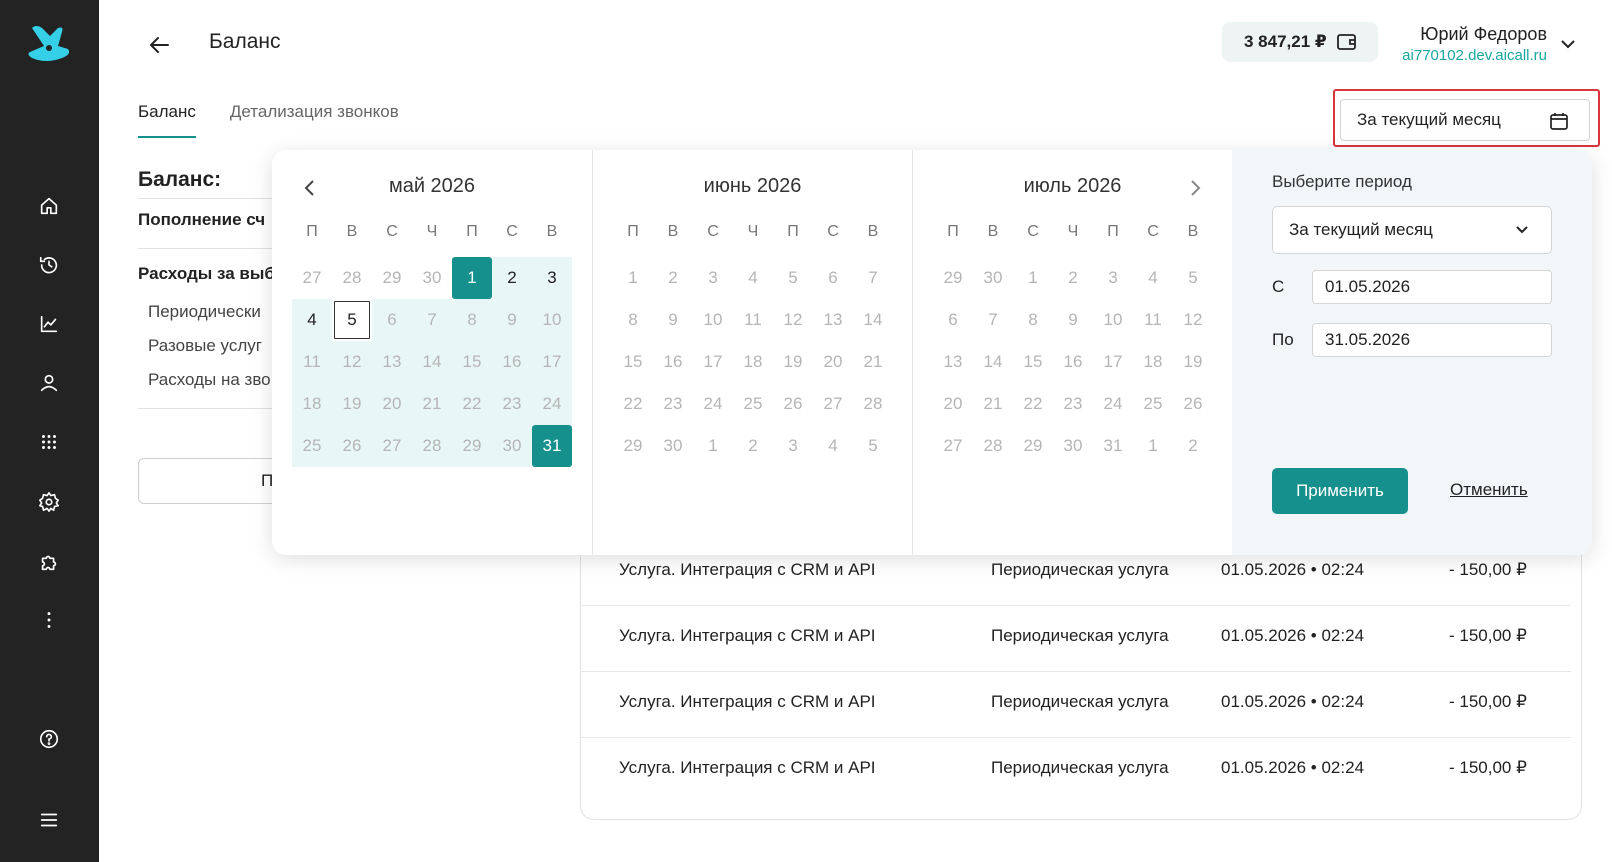  I want to click on period-dropdown: За текущий месяц, so click(1412, 230).